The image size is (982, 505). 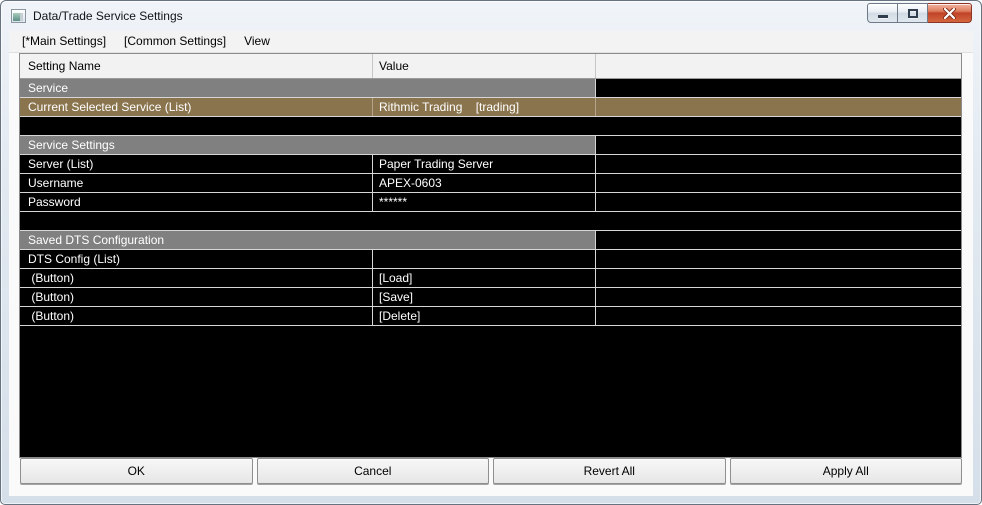 What do you see at coordinates (484, 164) in the screenshot?
I see `setting-value: Paper Trading Server` at bounding box center [484, 164].